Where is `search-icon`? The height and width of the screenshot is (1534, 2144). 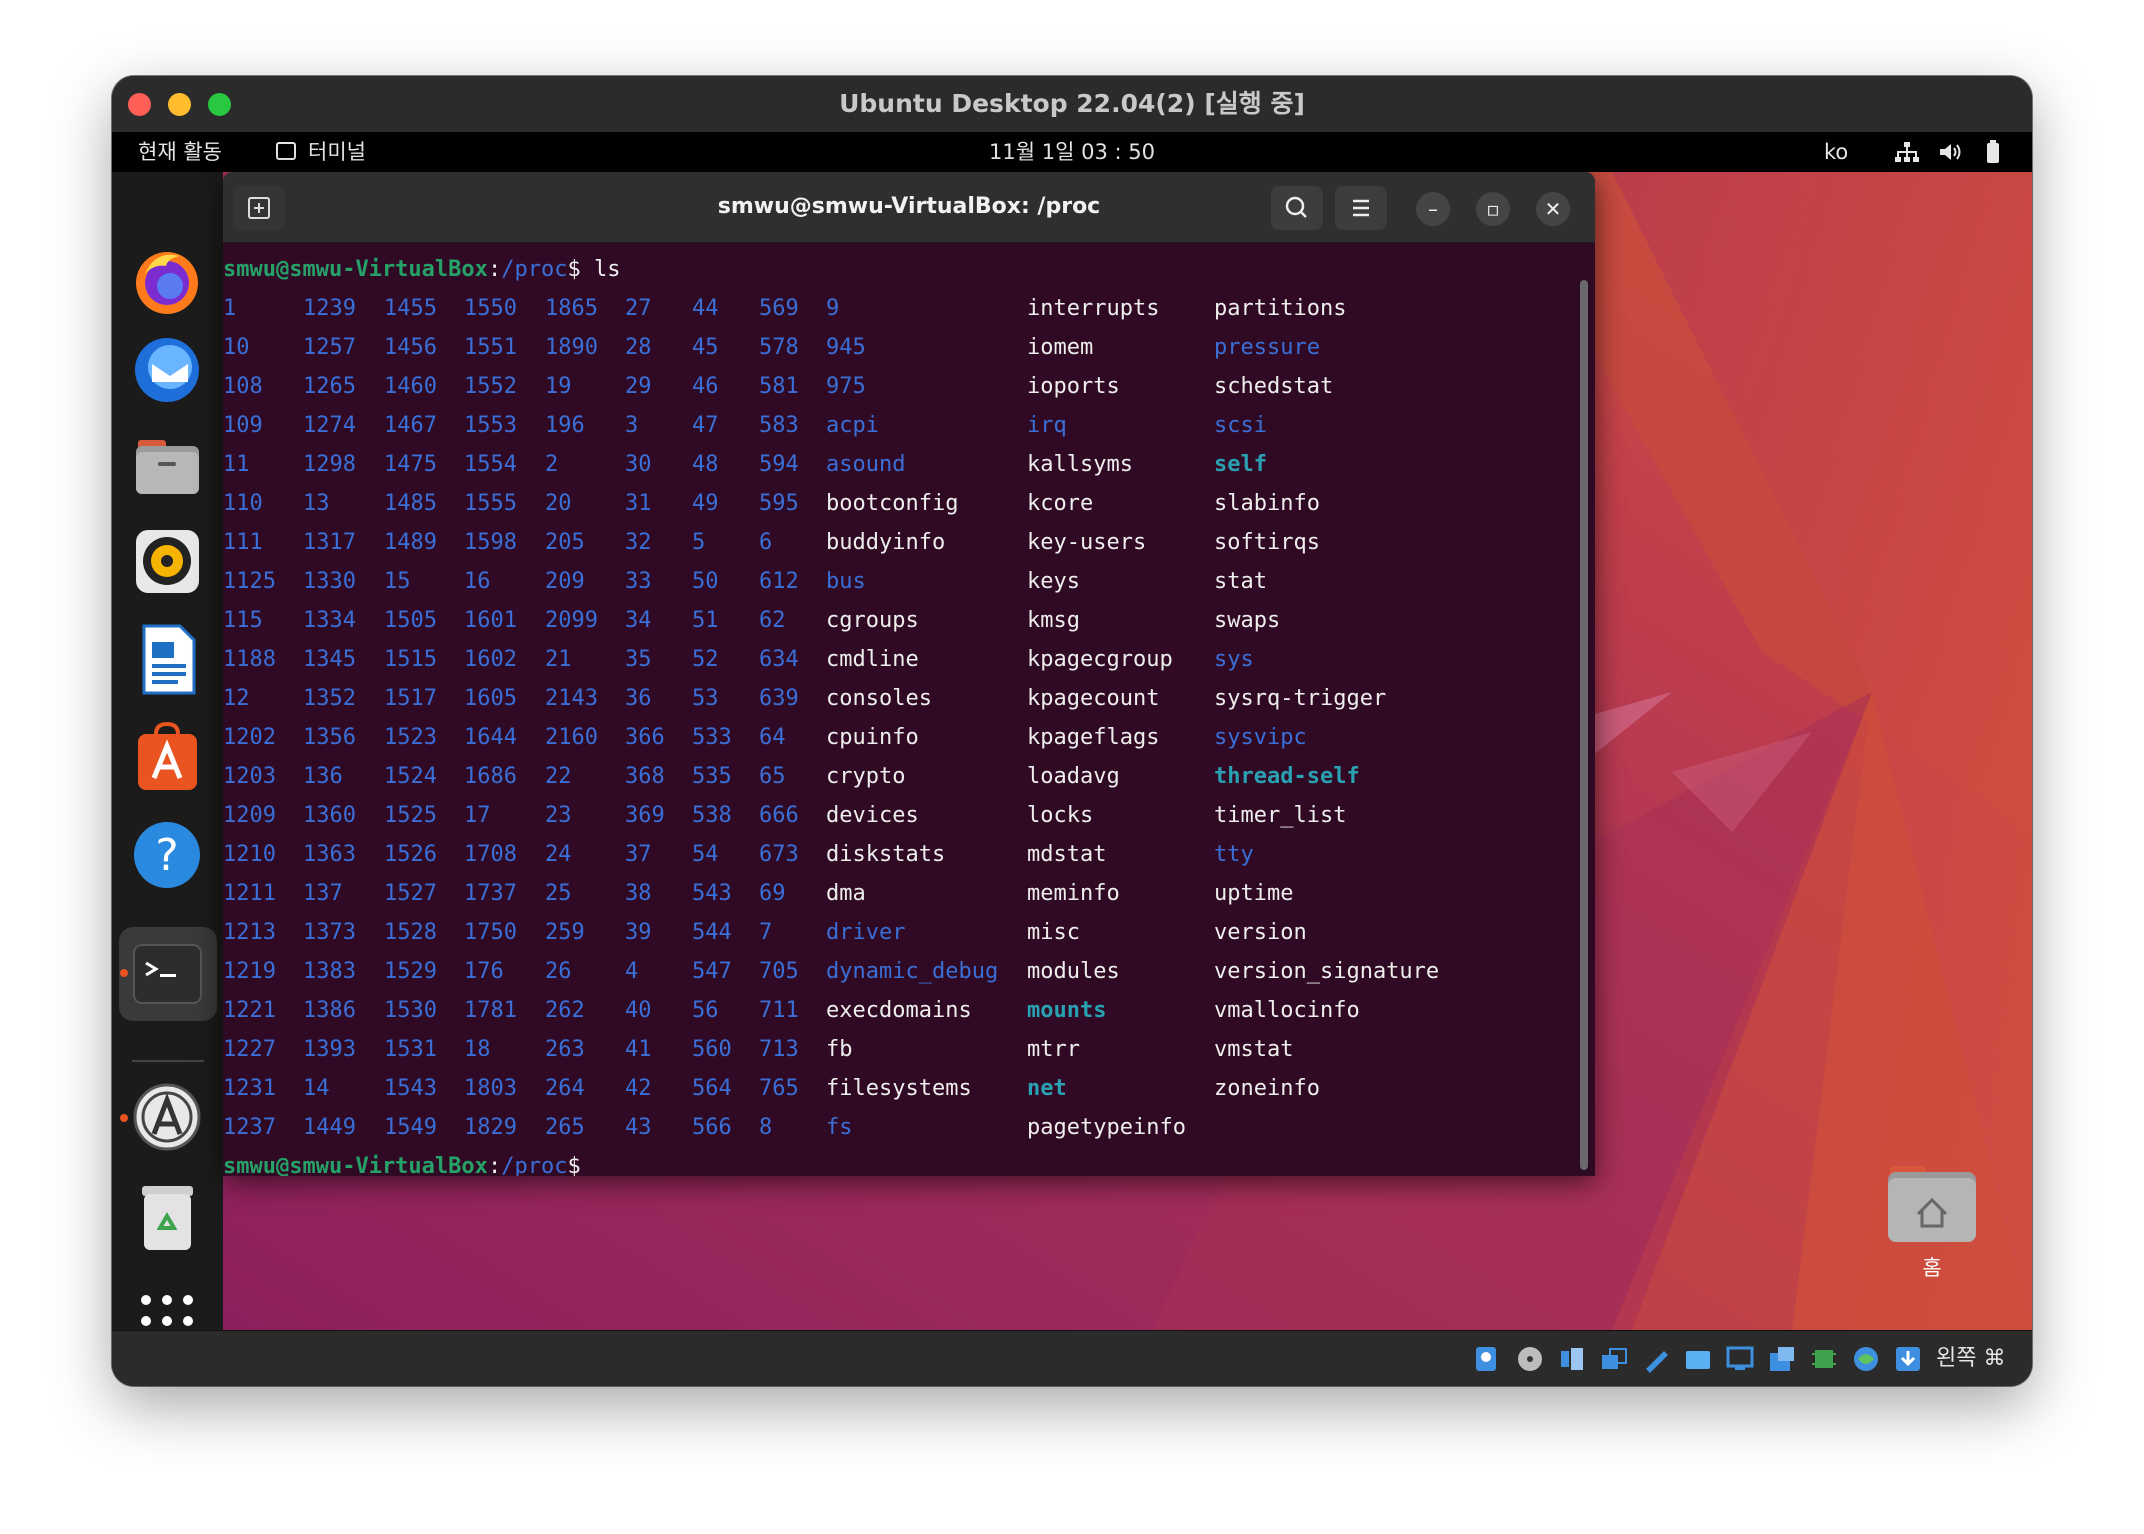
search-icon is located at coordinates (1297, 208).